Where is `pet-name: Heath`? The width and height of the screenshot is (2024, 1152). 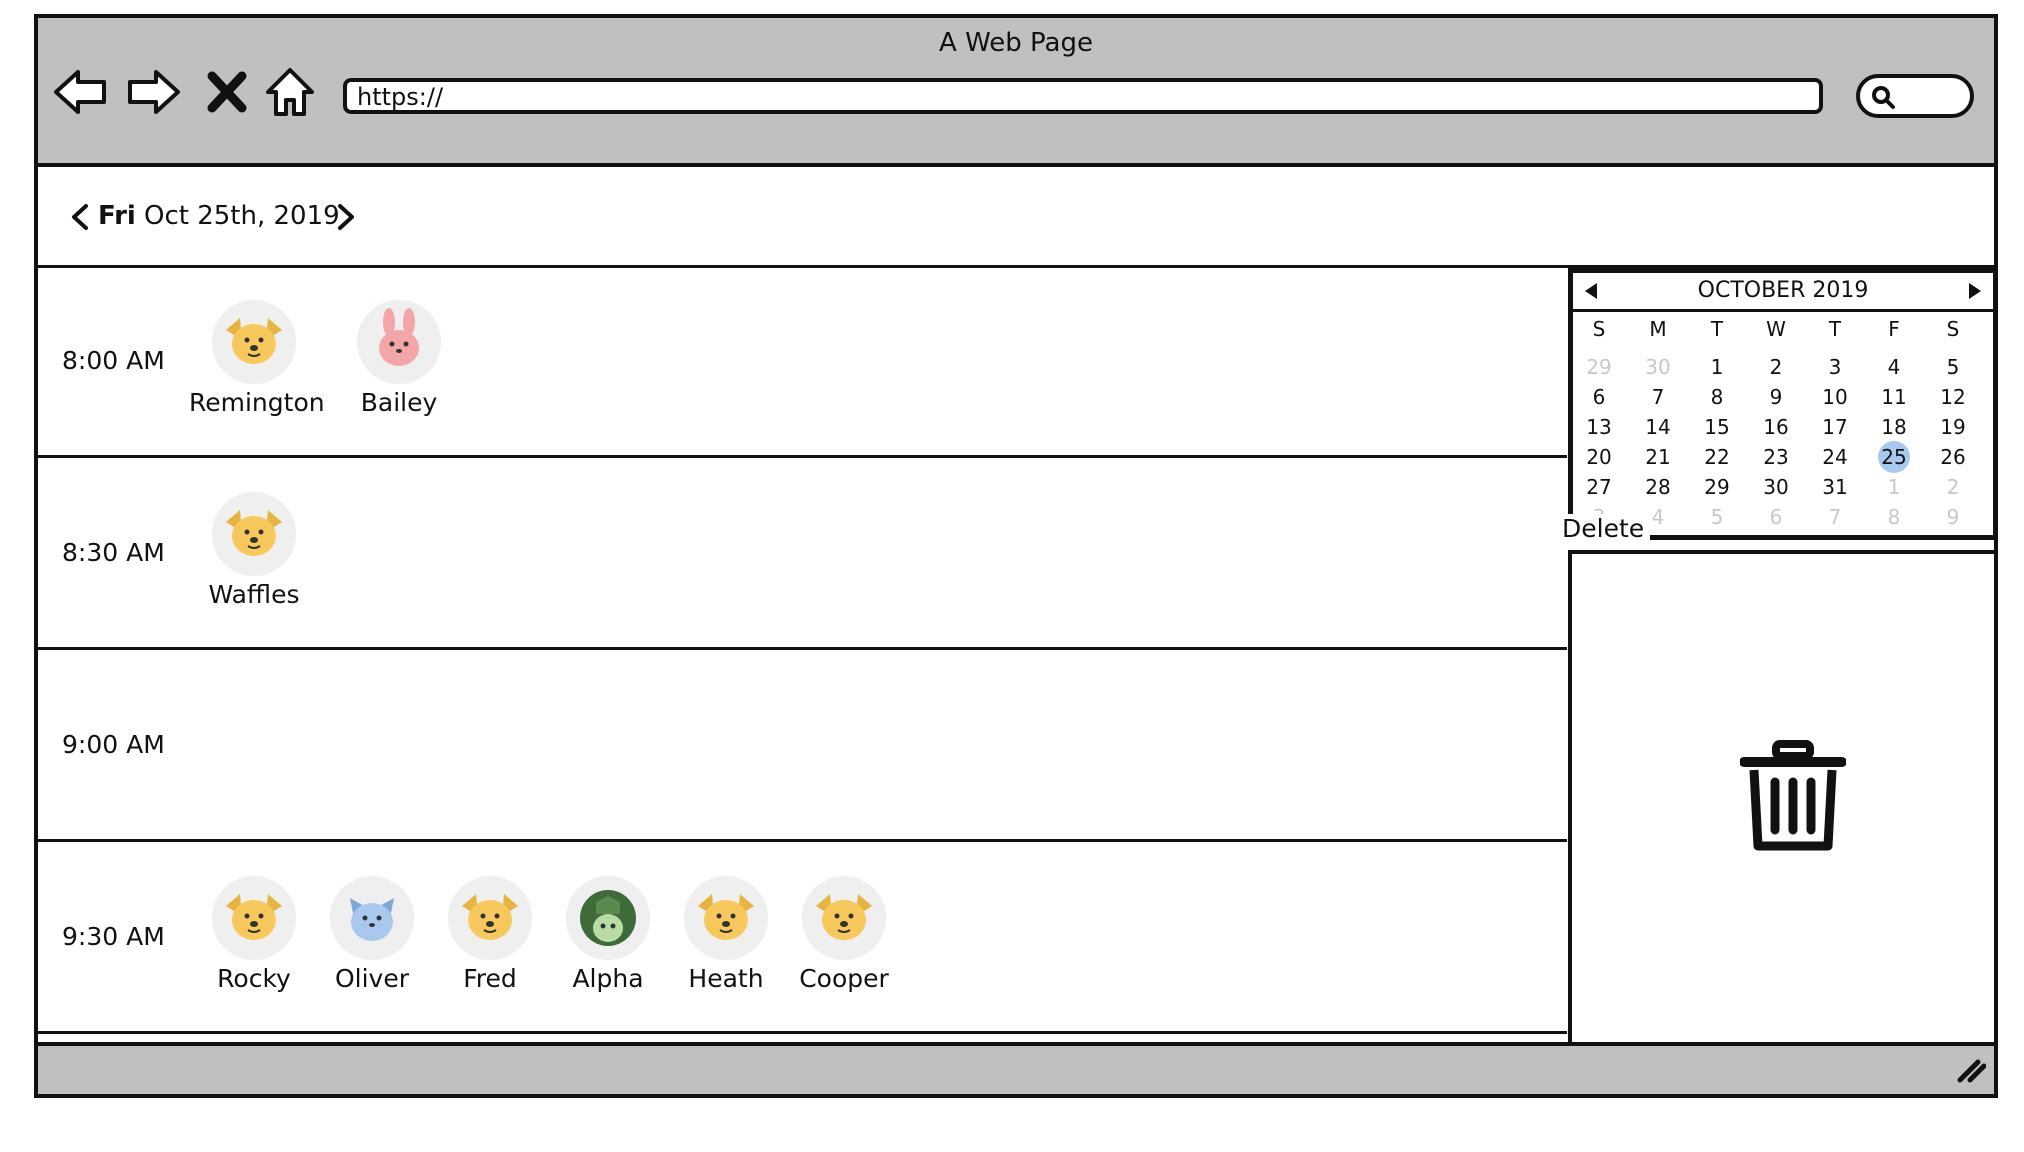 pet-name: Heath is located at coordinates (726, 978).